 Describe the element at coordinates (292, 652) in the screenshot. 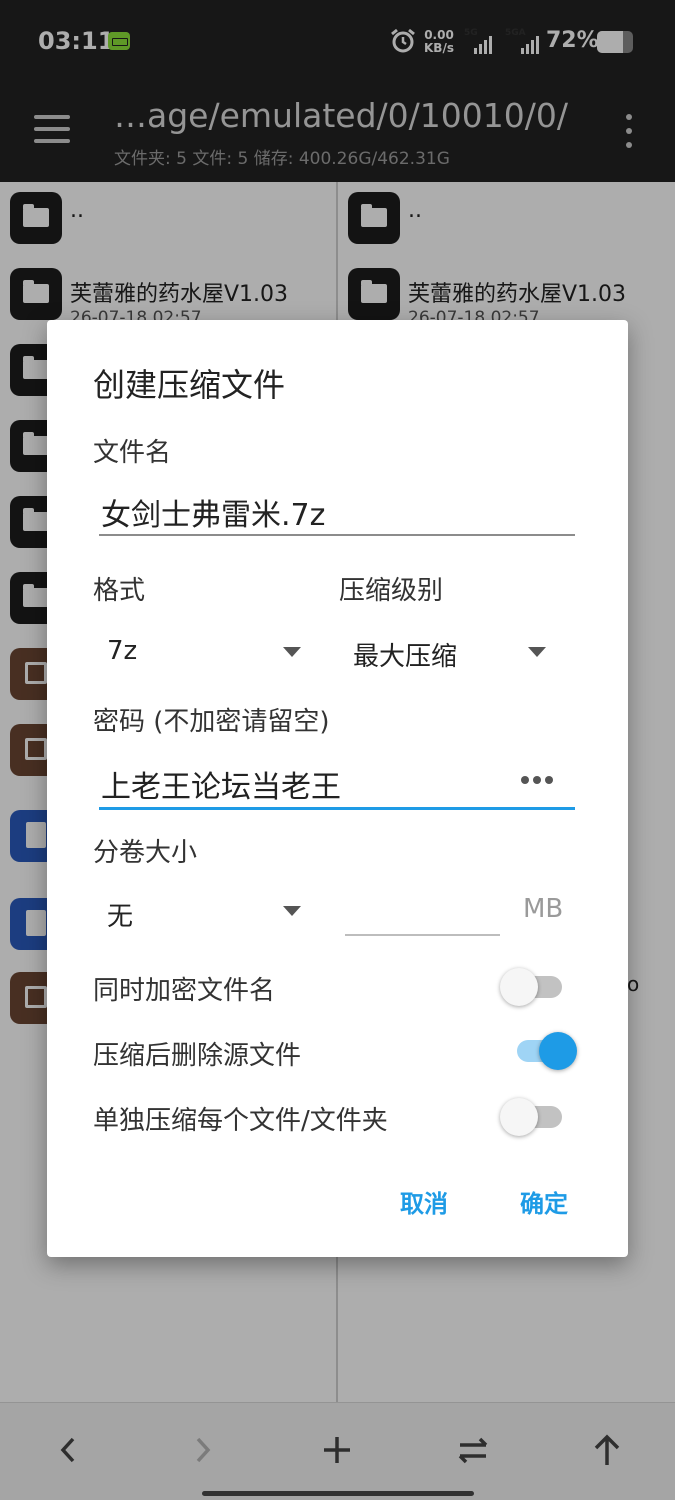

I see `format-dropdown-icon` at that location.